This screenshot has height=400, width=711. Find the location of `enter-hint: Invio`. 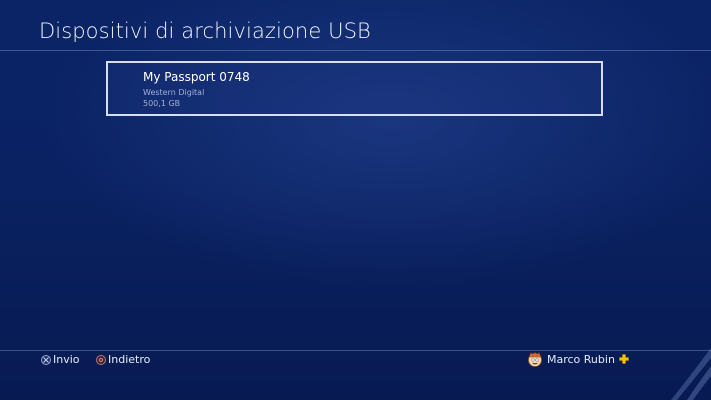

enter-hint: Invio is located at coordinates (60, 359).